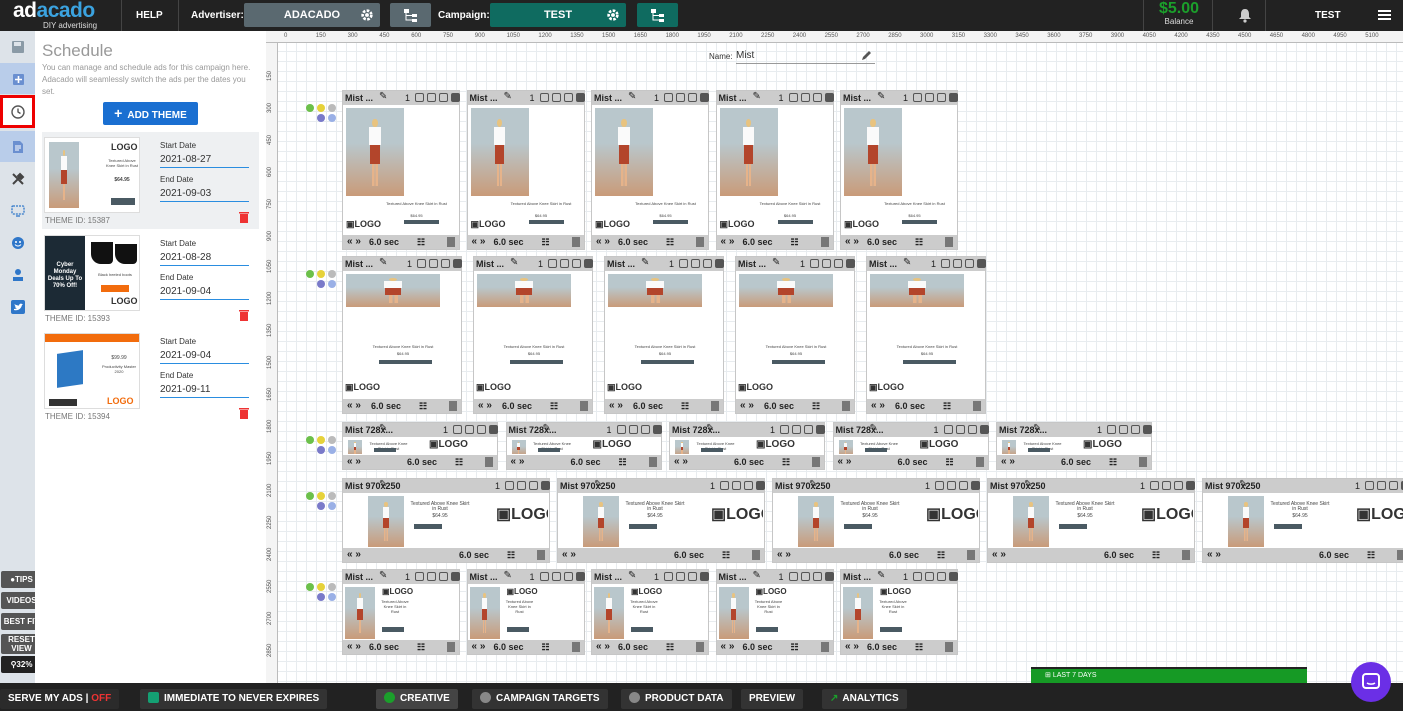 This screenshot has height=711, width=1403. Describe the element at coordinates (1328, 15) in the screenshot. I see `user-menu: TEST` at that location.